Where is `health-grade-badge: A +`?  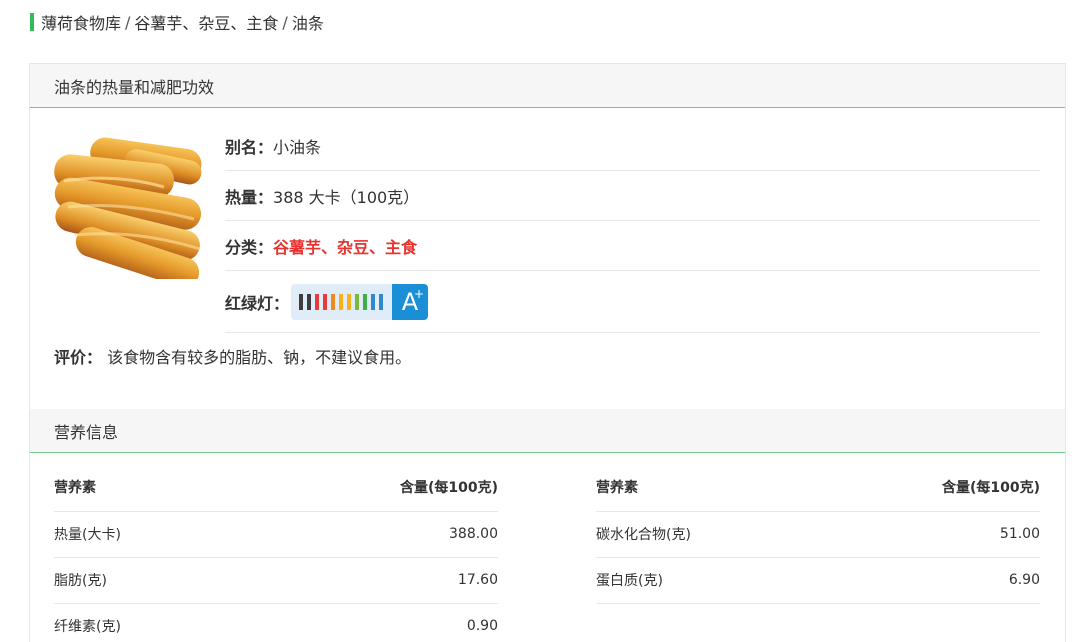
health-grade-badge: A + is located at coordinates (410, 301).